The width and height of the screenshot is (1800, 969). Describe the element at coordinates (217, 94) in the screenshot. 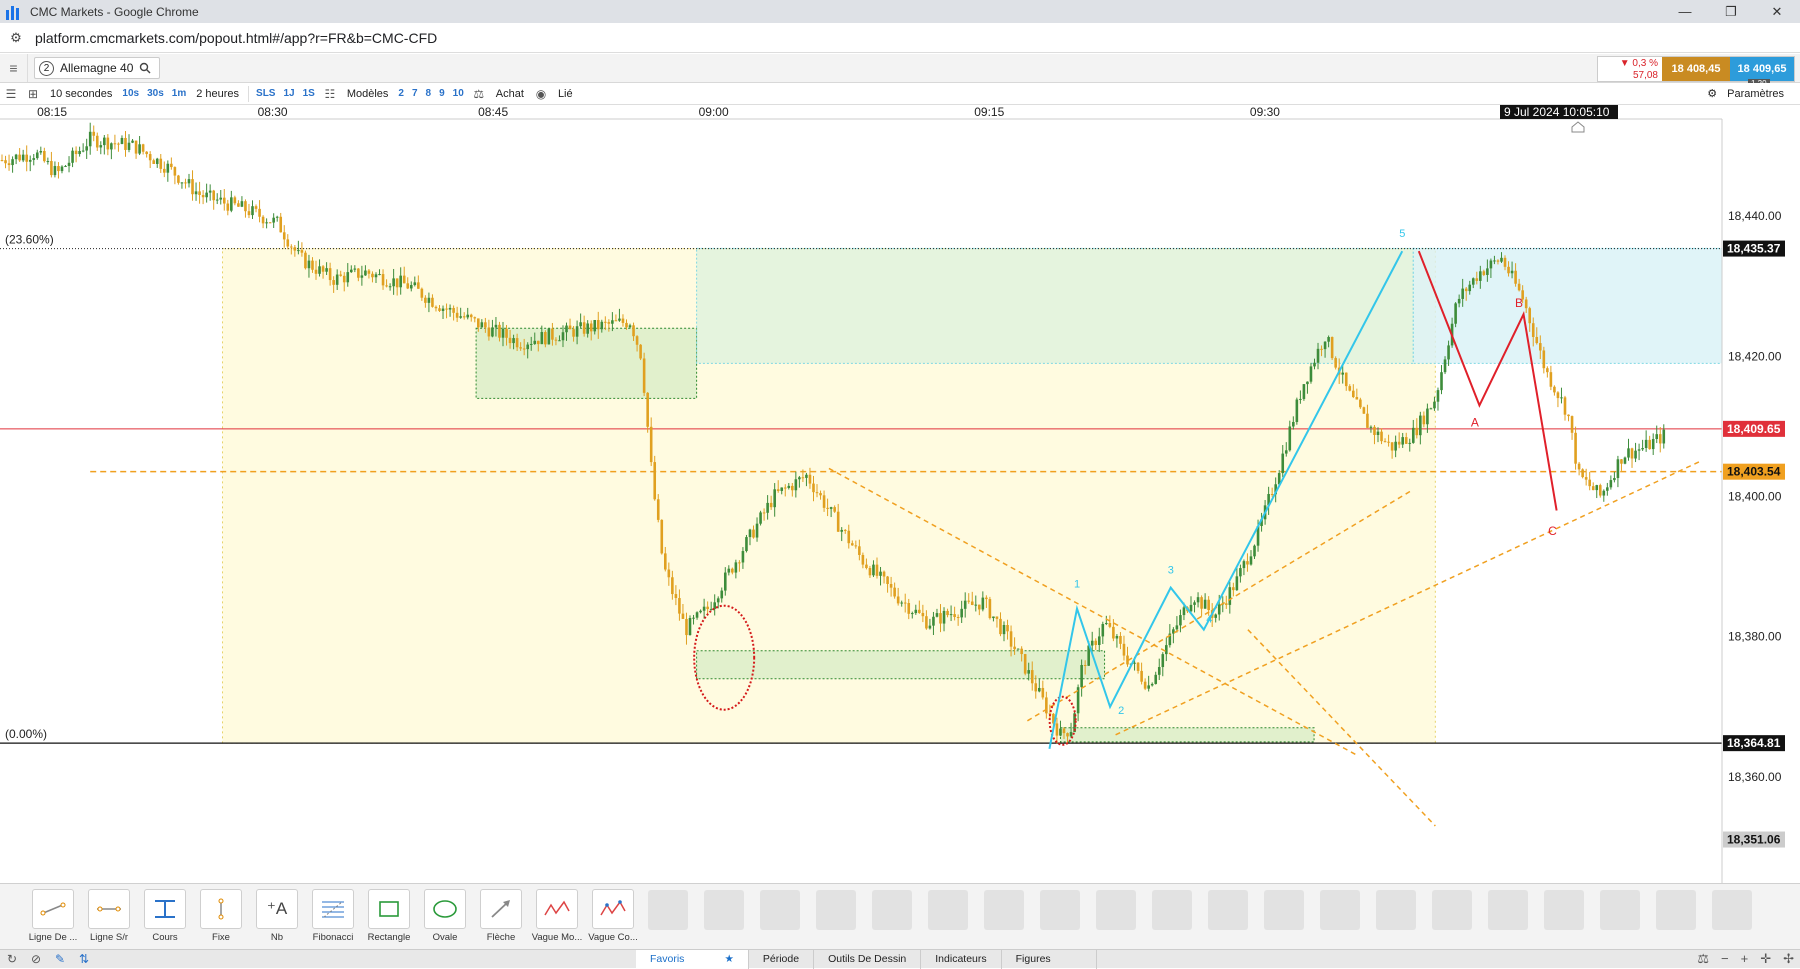

I see `range-dropdown: 2 heures` at that location.